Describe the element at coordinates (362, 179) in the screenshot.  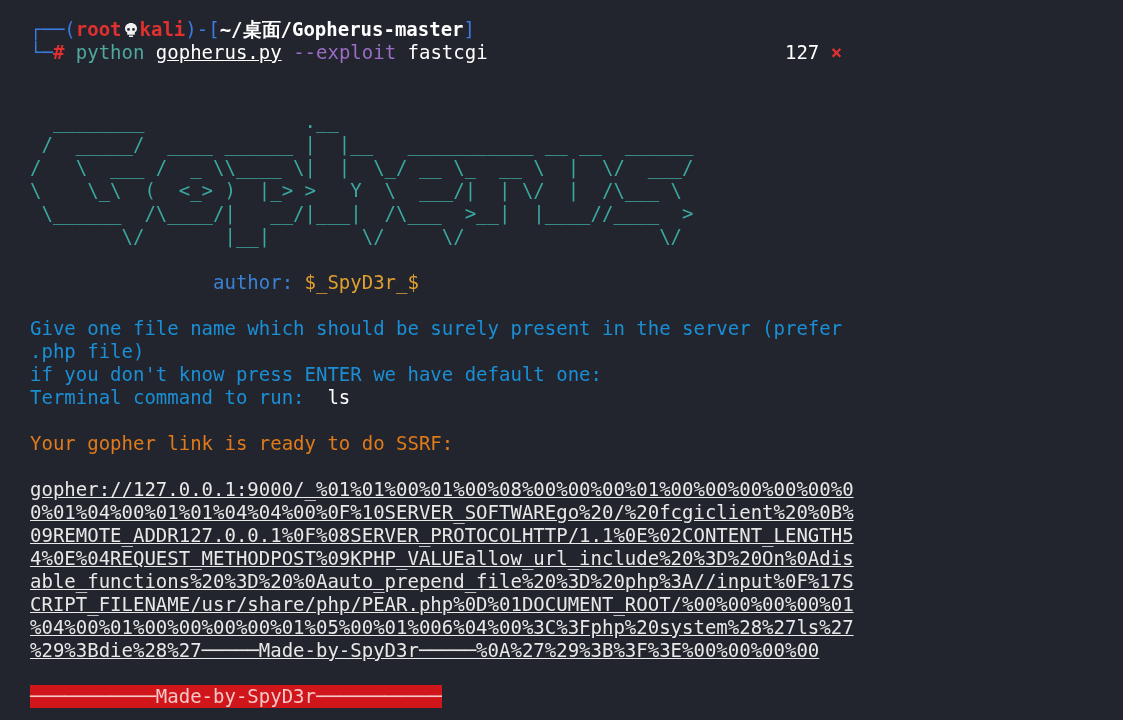
I see `banner-title-text: ________ .__ / _____/ ____ ______ | |__ ___________ __ __ ______ / \ ___ / _ \\____ \| | \_/ __ \_ __ \ | \/ ___/ \ \_\ ( <_> ) |_> > Y \ ___/| | \/ | /\___ \ \______ /\____/| __/|___| /\___ >__| |____//____ > \/ |__| \/ \/ \/` at that location.